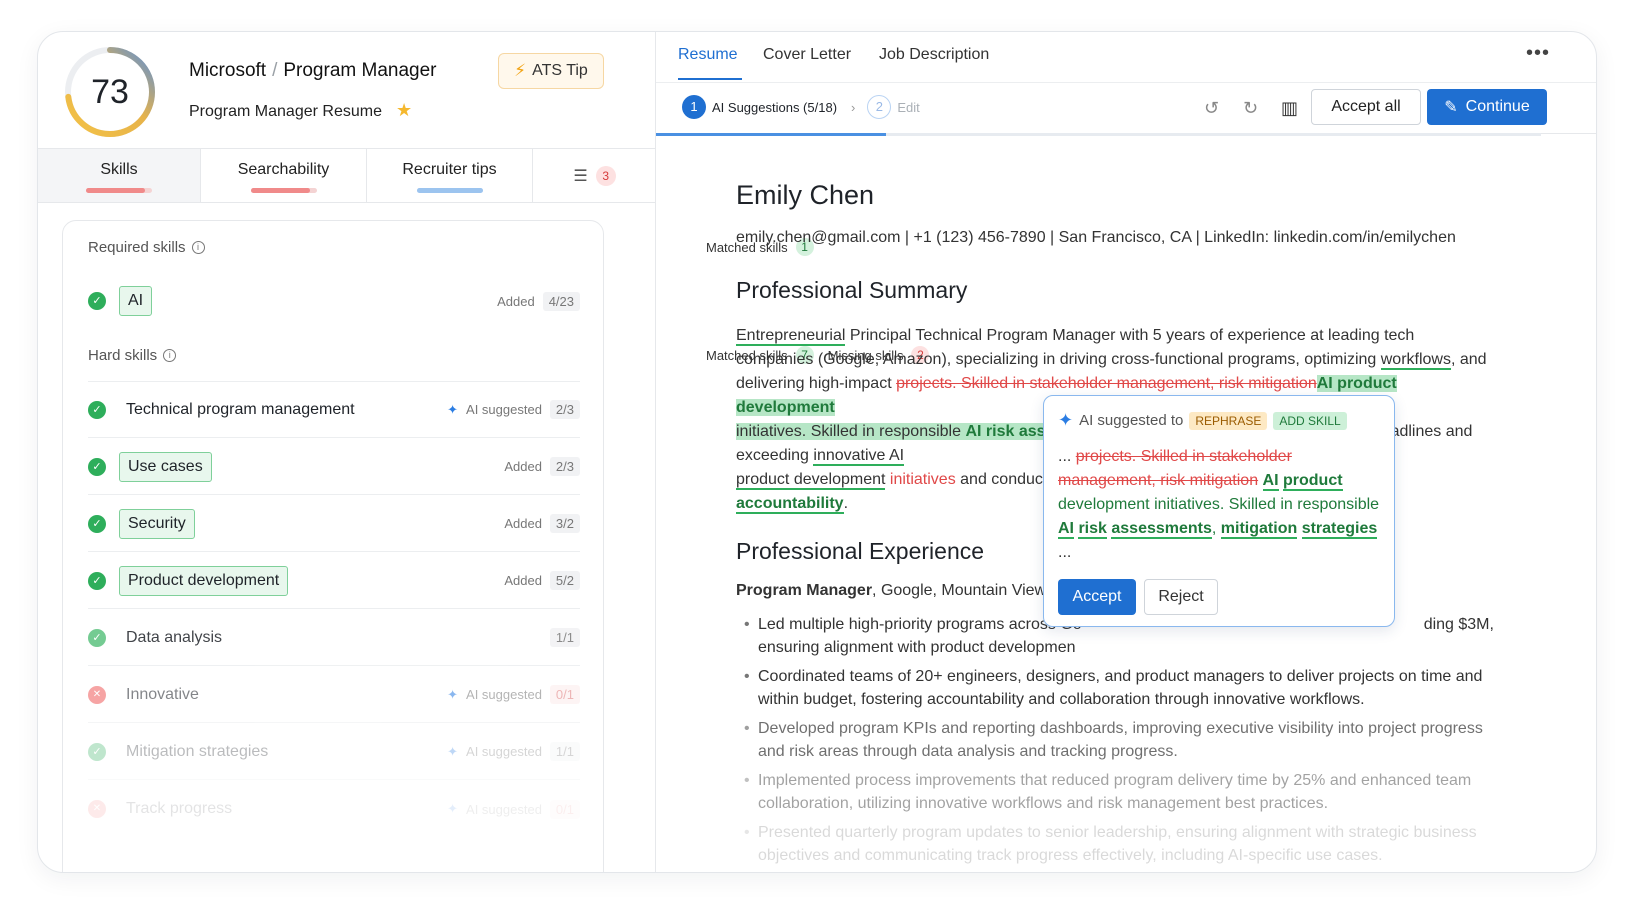 Image resolution: width=1632 pixels, height=914 pixels. I want to click on bullet-text: ding $3M,, so click(1458, 624).